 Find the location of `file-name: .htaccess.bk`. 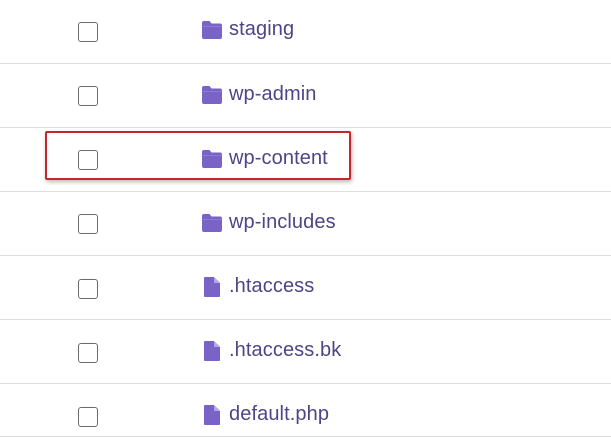

file-name: .htaccess.bk is located at coordinates (285, 350).